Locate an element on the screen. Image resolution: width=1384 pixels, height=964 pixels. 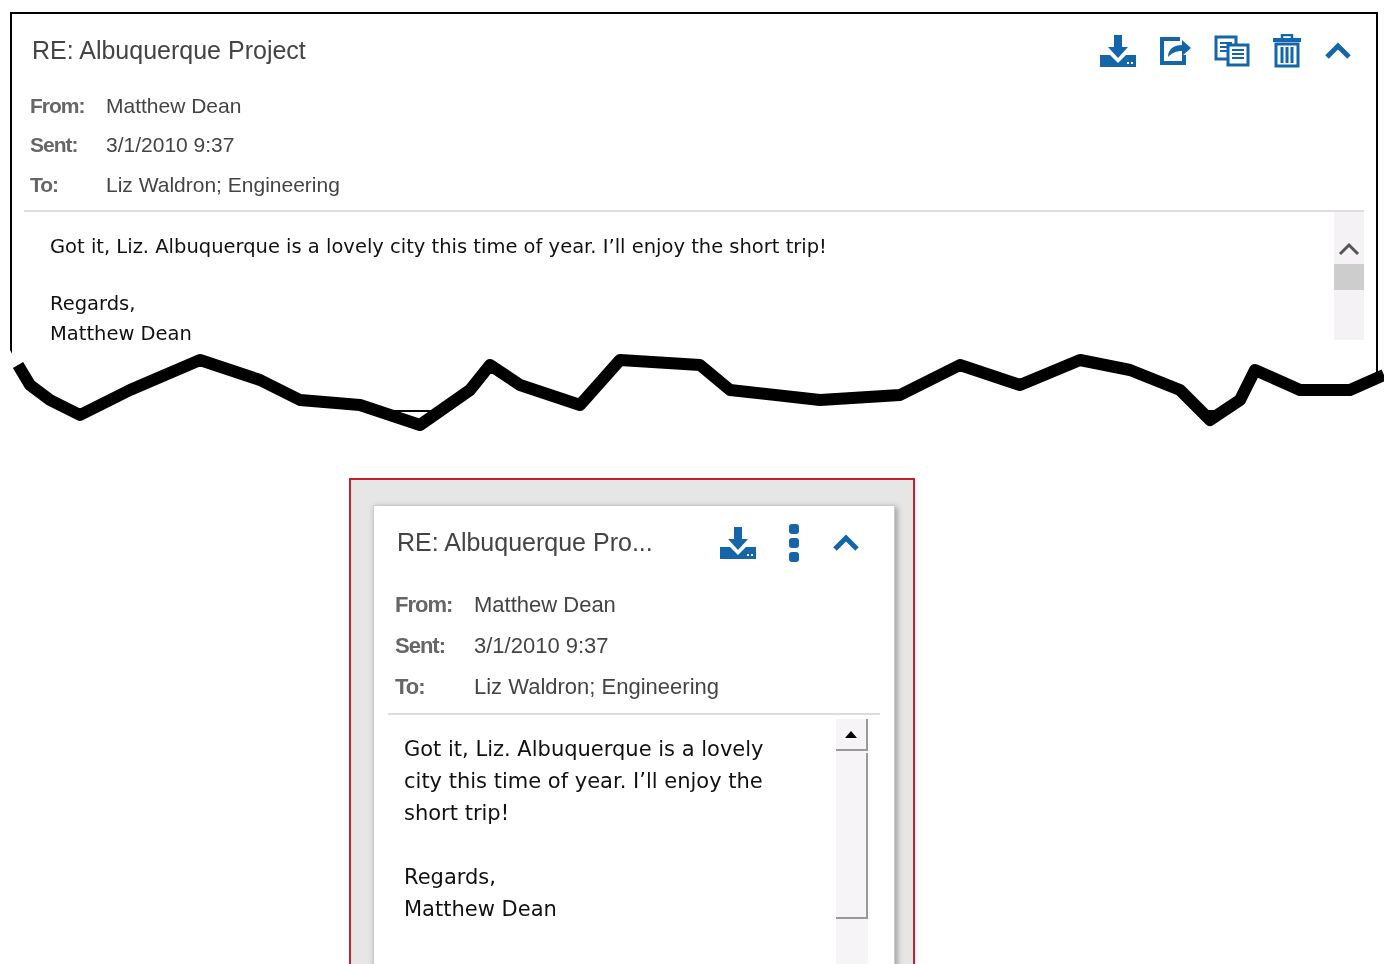
more-icon is located at coordinates (794, 543).